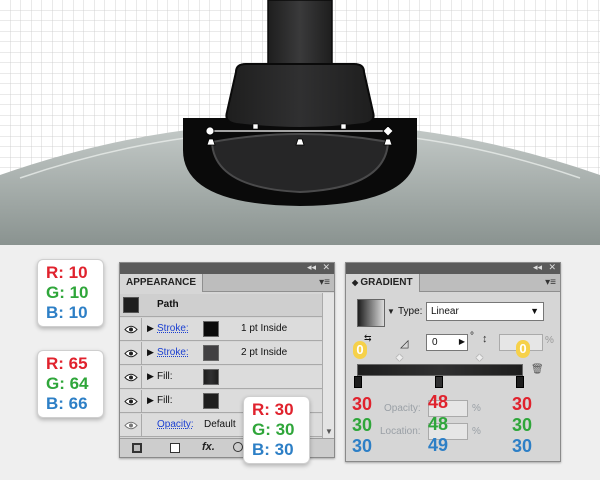 The height and width of the screenshot is (480, 600). I want to click on stop2-blue: 49, so click(438, 445).